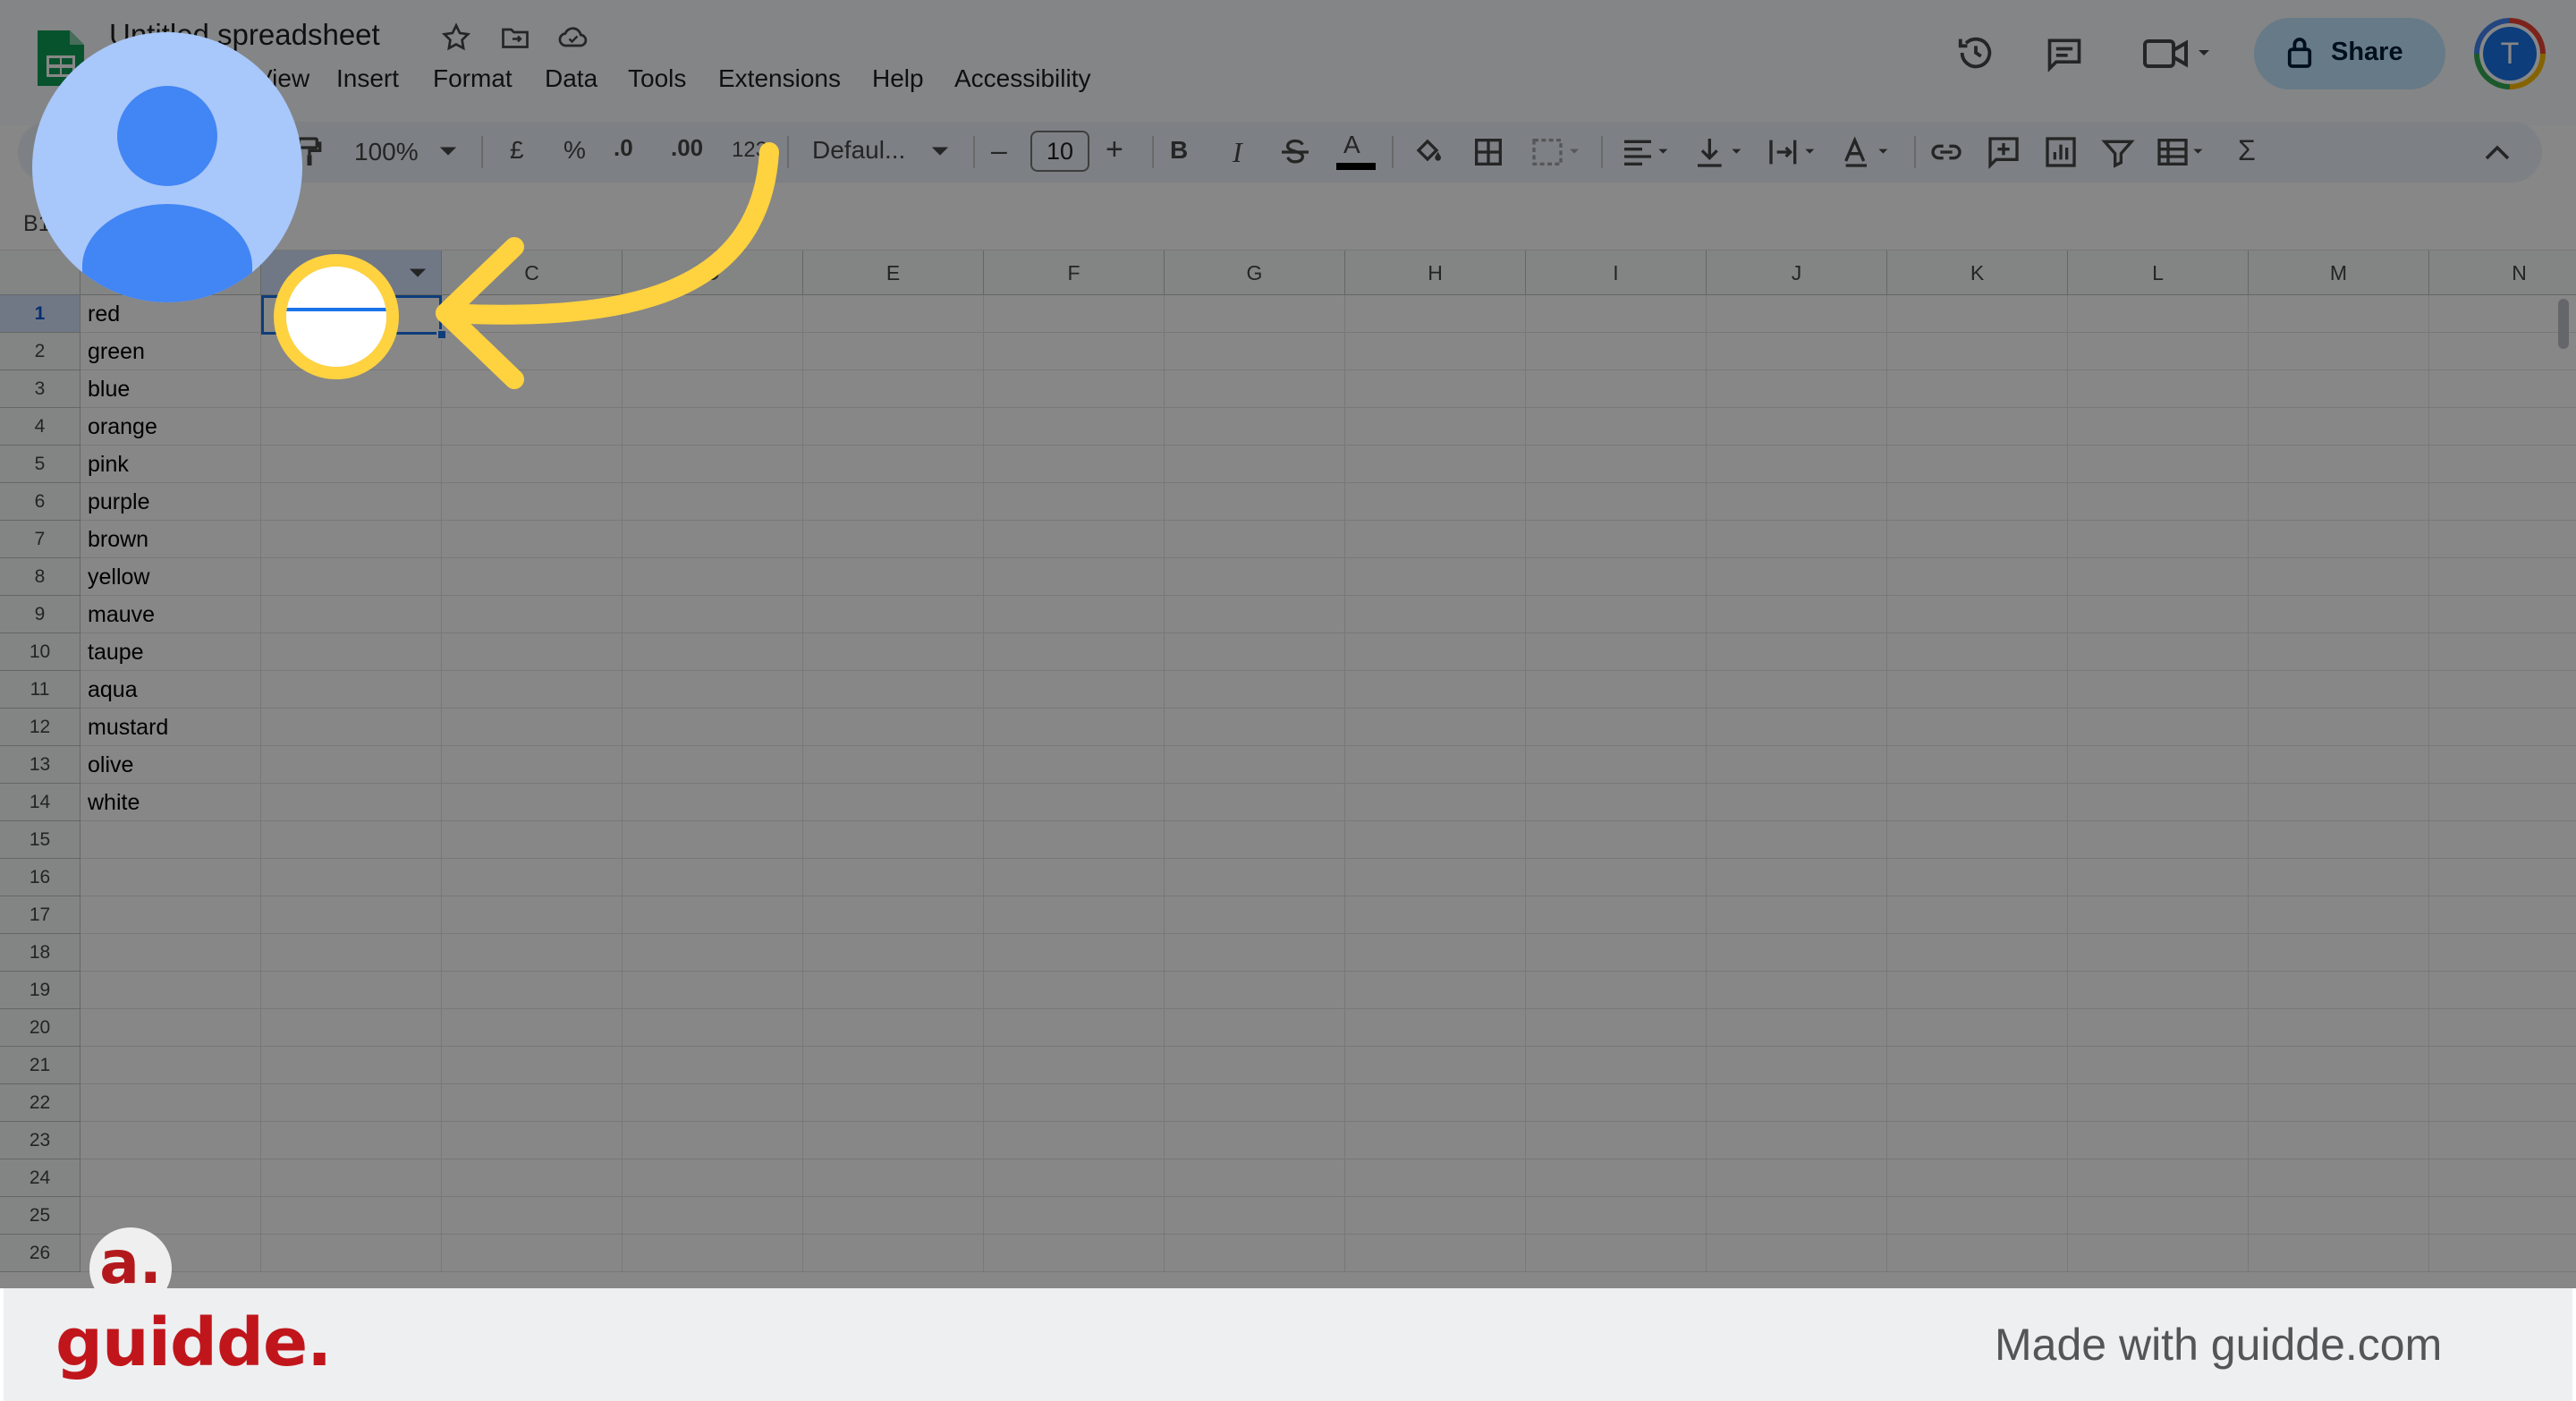  Describe the element at coordinates (167, 167) in the screenshot. I see `user-avatar-icon` at that location.